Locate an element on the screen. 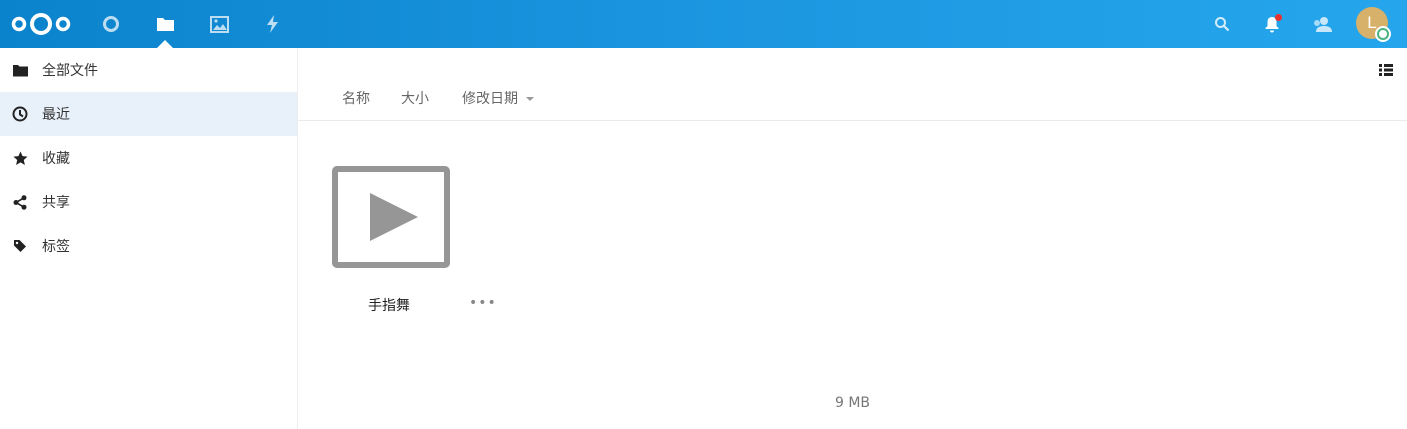 The height and width of the screenshot is (429, 1407). sidebar-item-recent: 最近 is located at coordinates (148, 114).